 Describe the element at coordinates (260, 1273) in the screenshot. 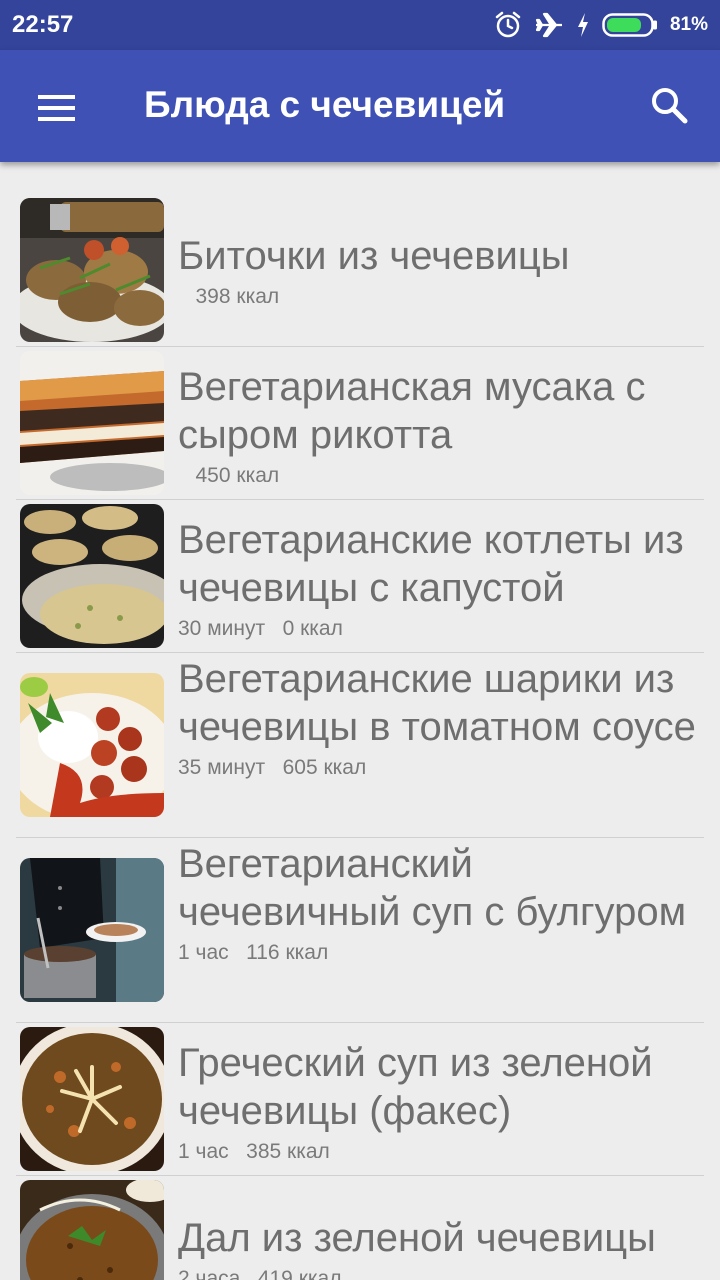

I see `recipe-meta: 2 часа 419 ккал` at that location.